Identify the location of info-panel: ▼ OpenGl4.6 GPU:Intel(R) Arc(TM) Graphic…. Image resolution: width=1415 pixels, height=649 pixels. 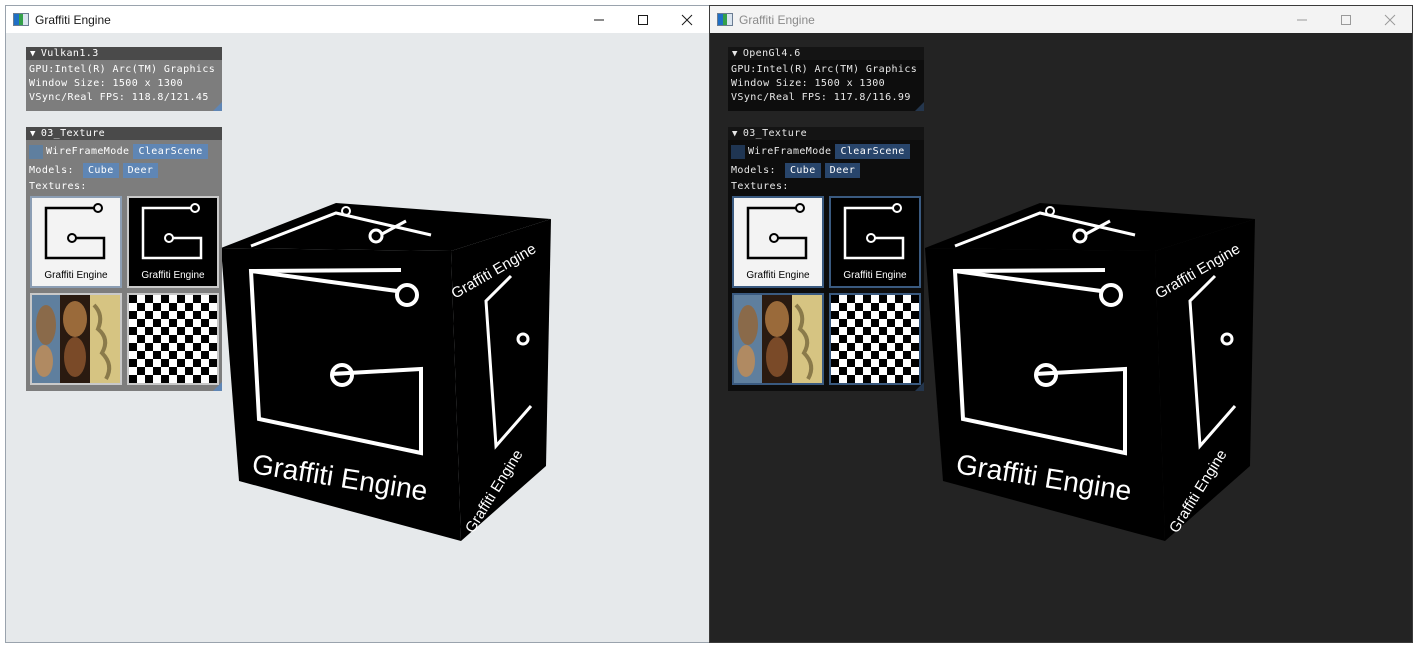
(826, 79).